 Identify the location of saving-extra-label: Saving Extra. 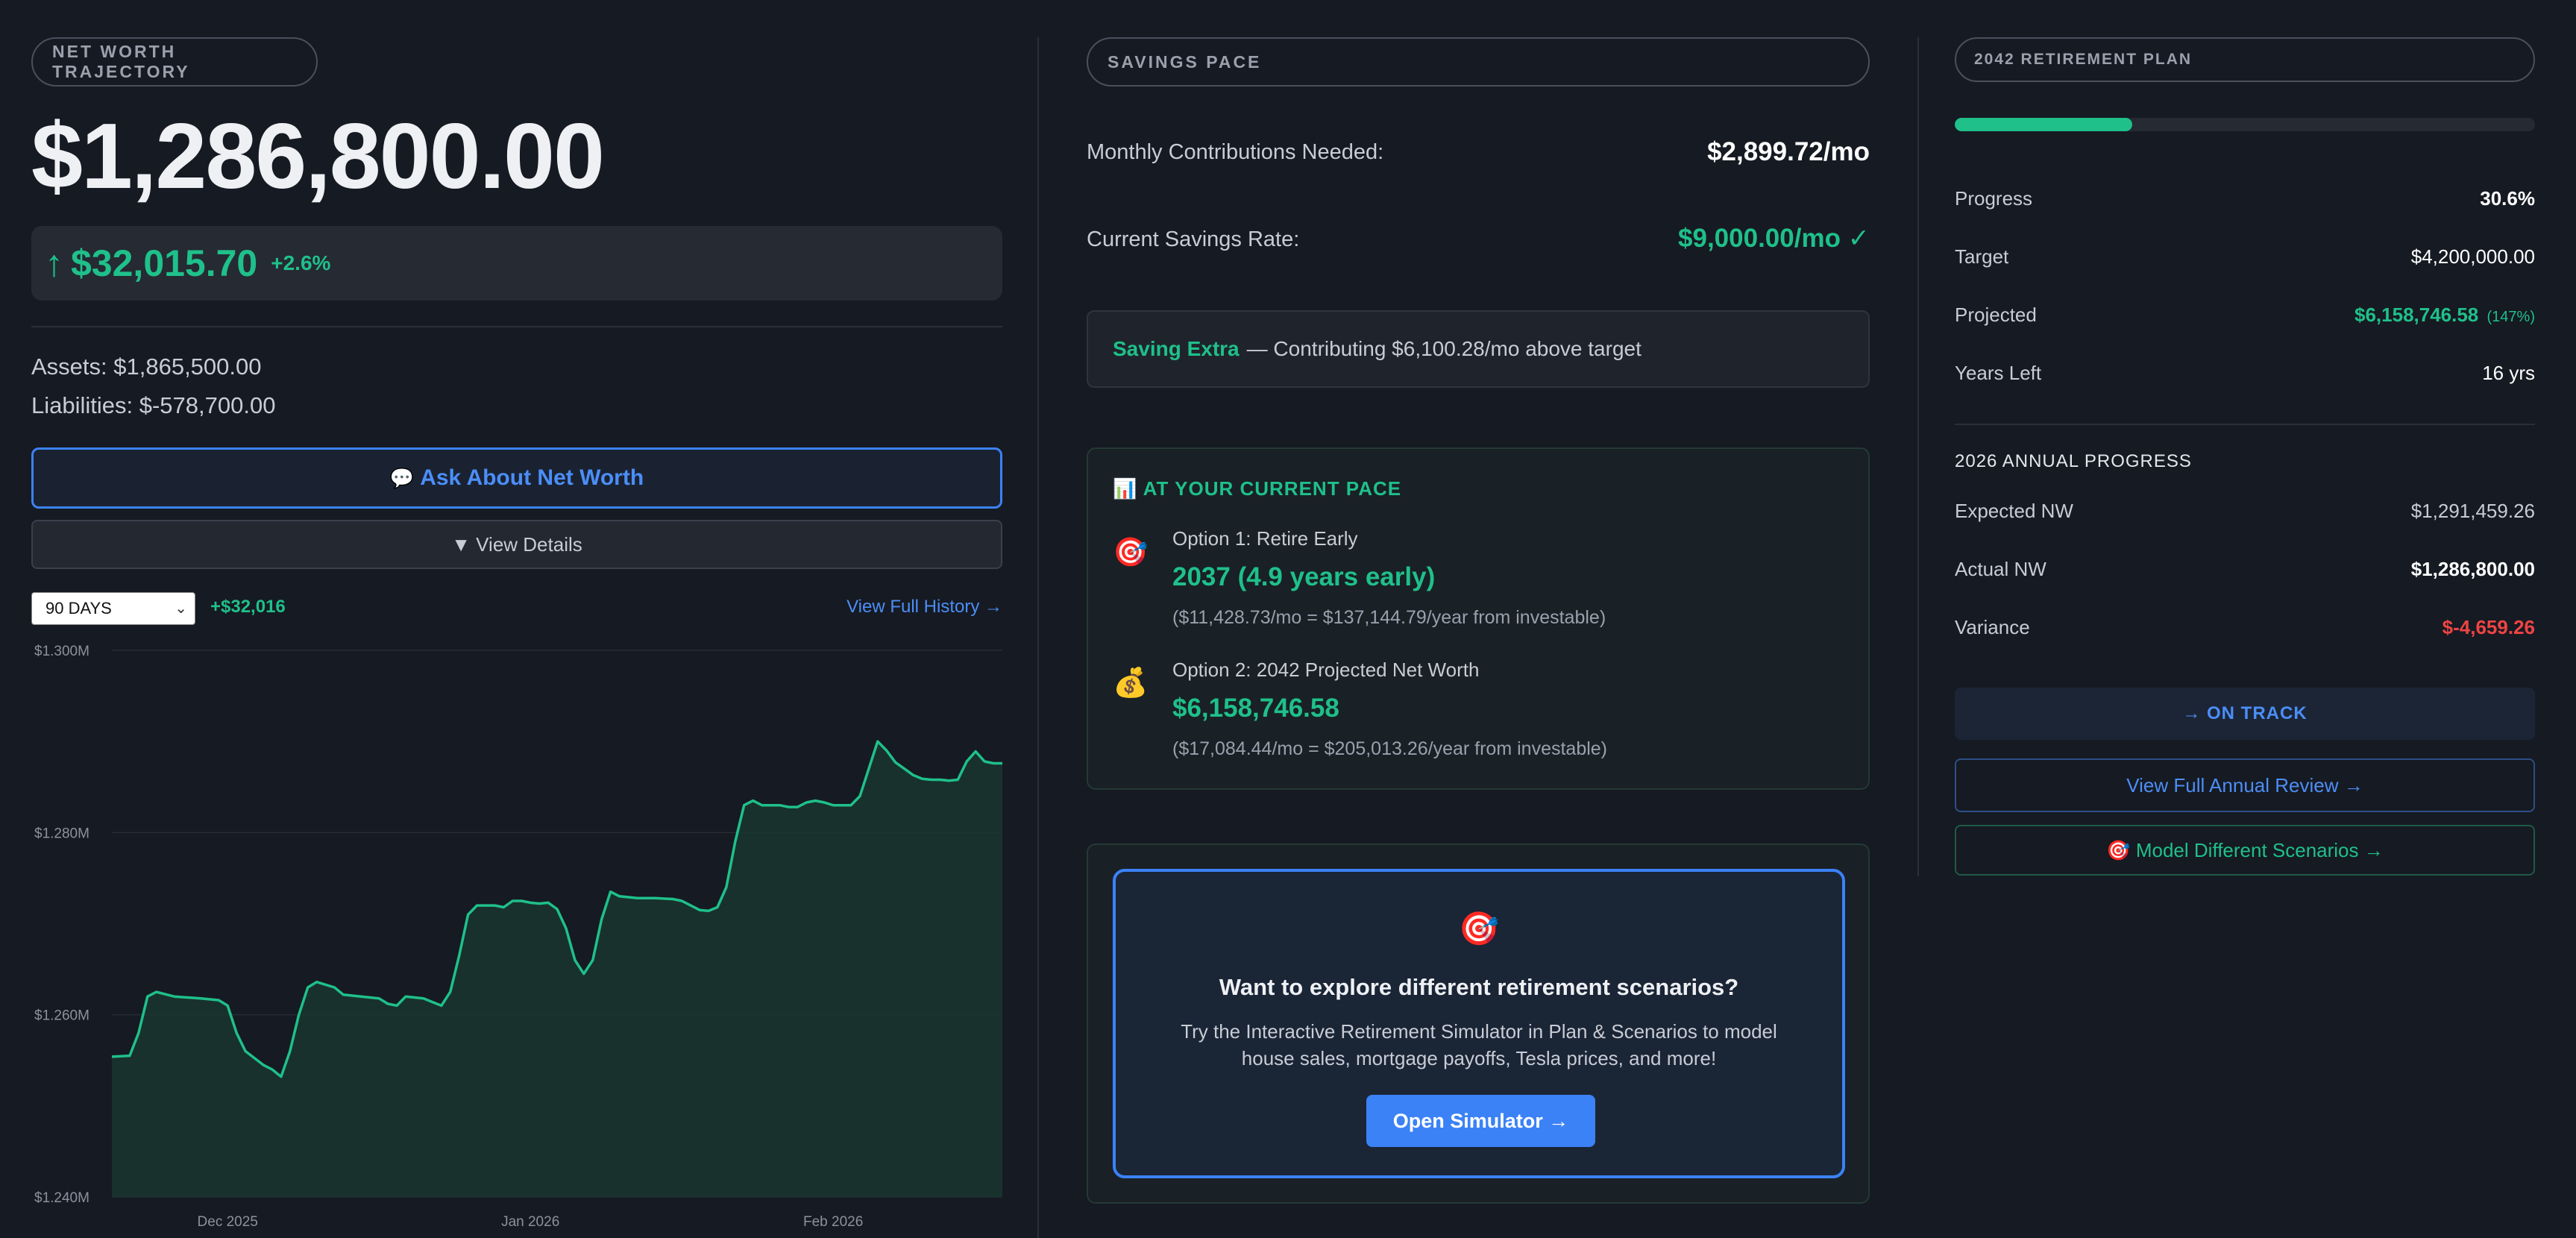
(1177, 348).